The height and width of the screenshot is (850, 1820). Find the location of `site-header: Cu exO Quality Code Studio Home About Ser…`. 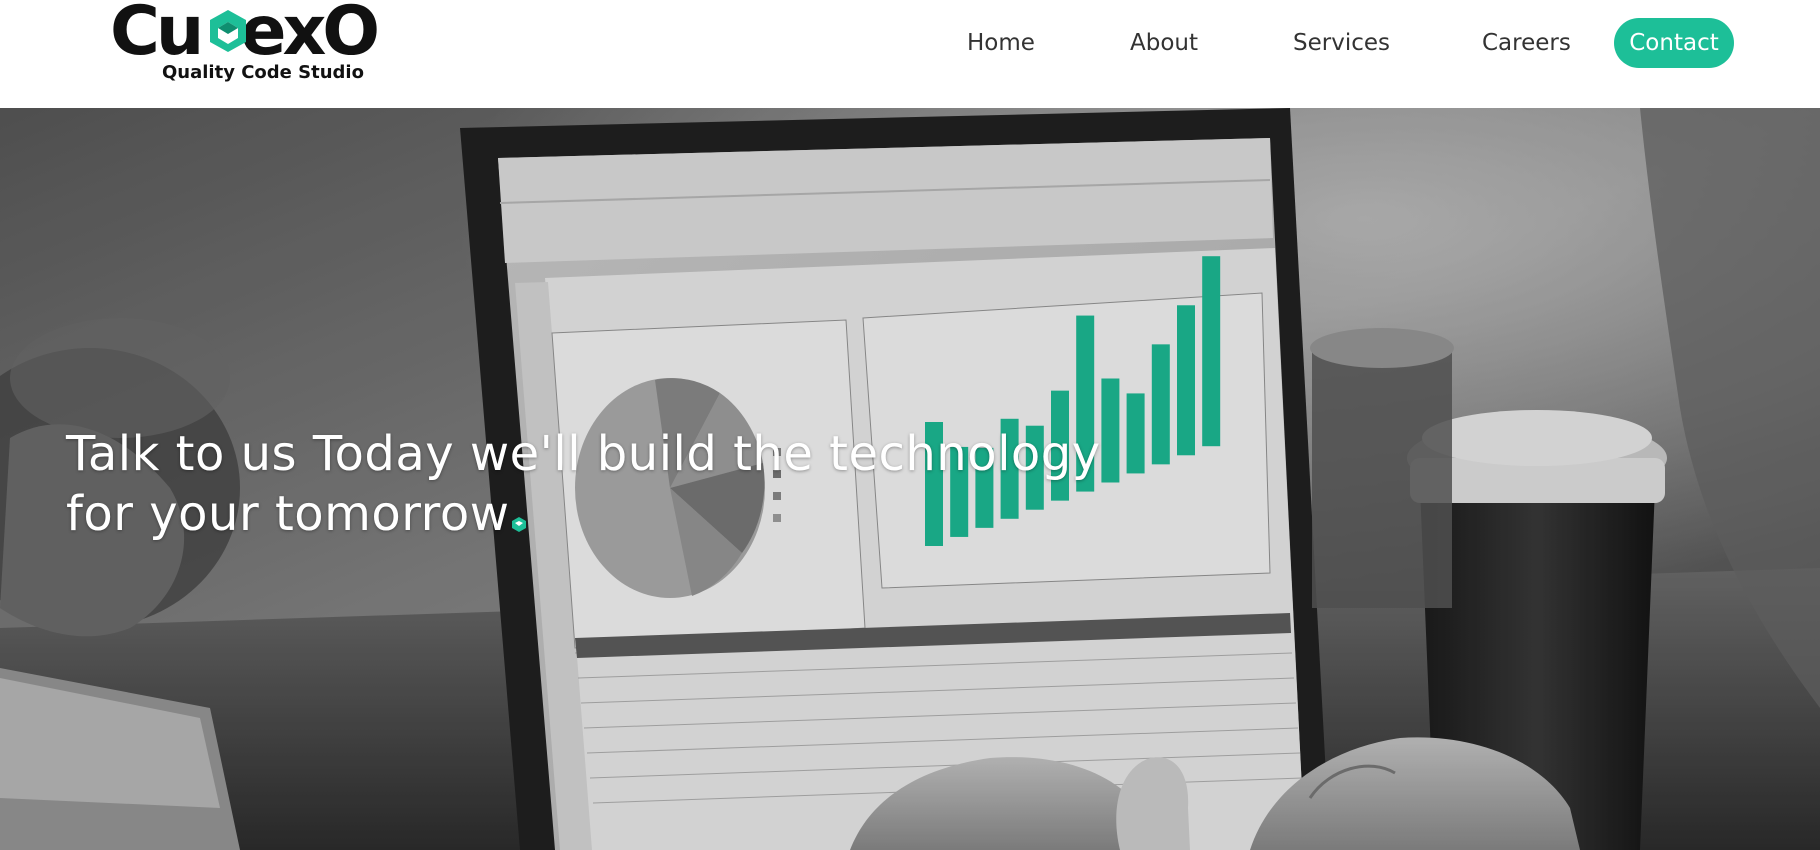

site-header: Cu exO Quality Code Studio Home About Ser… is located at coordinates (910, 54).